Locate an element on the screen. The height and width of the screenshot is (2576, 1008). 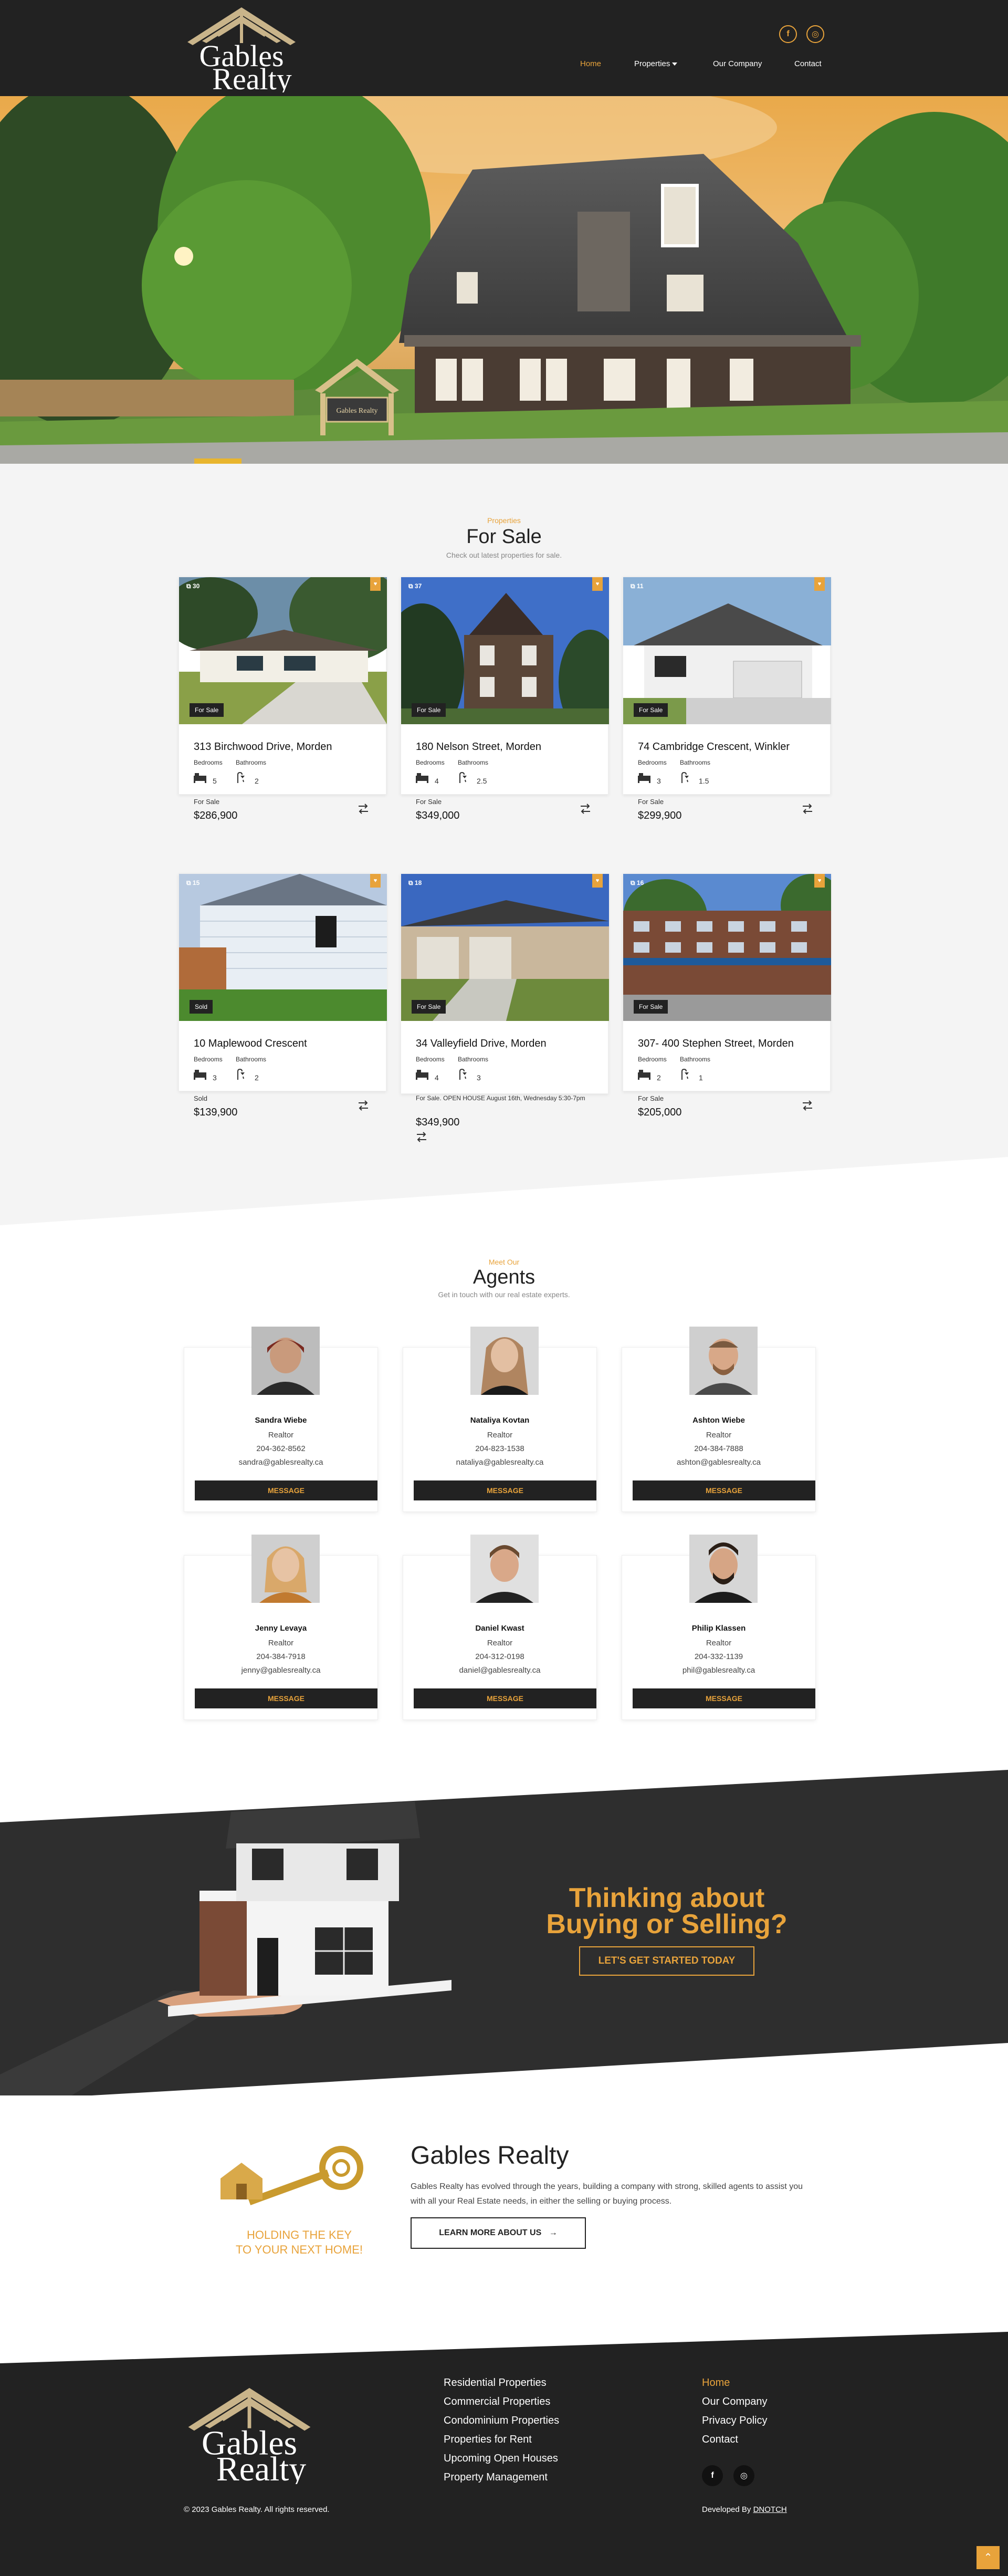
learn-more-button: LEARN MORE ABOUT US → is located at coordinates (498, 2233).